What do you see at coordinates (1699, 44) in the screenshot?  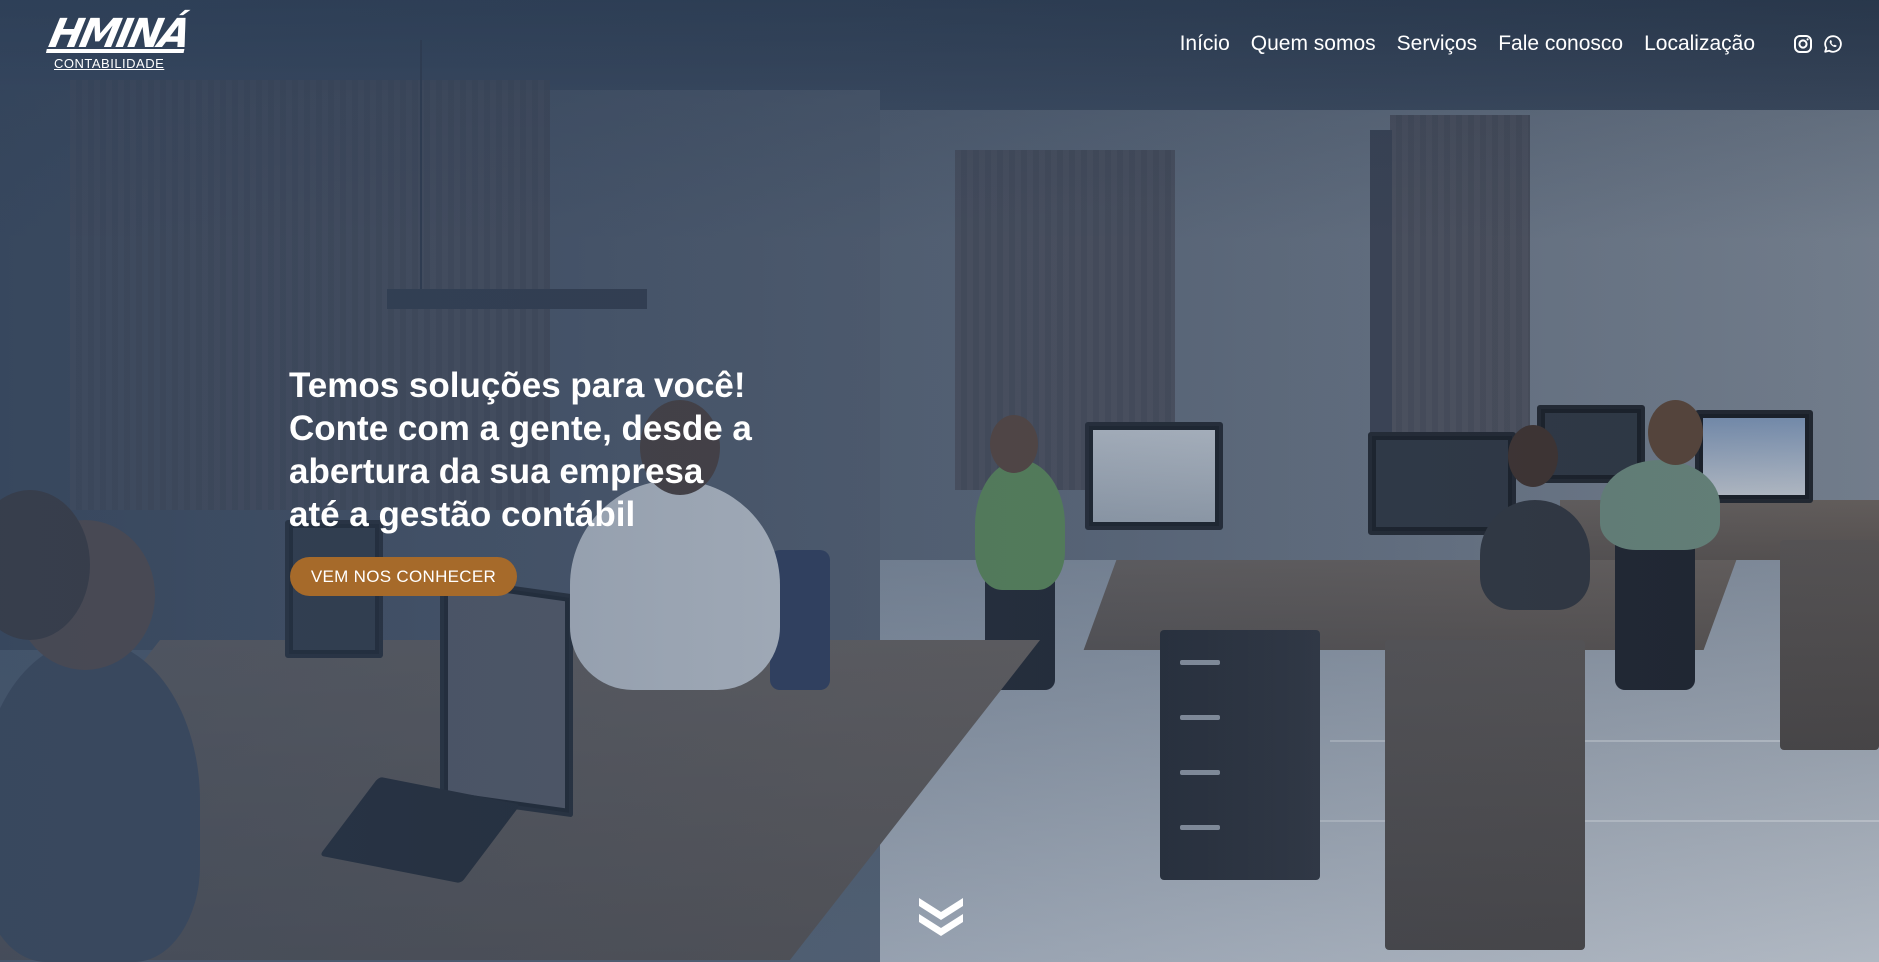 I see `nav-item-localizacao: Localização` at bounding box center [1699, 44].